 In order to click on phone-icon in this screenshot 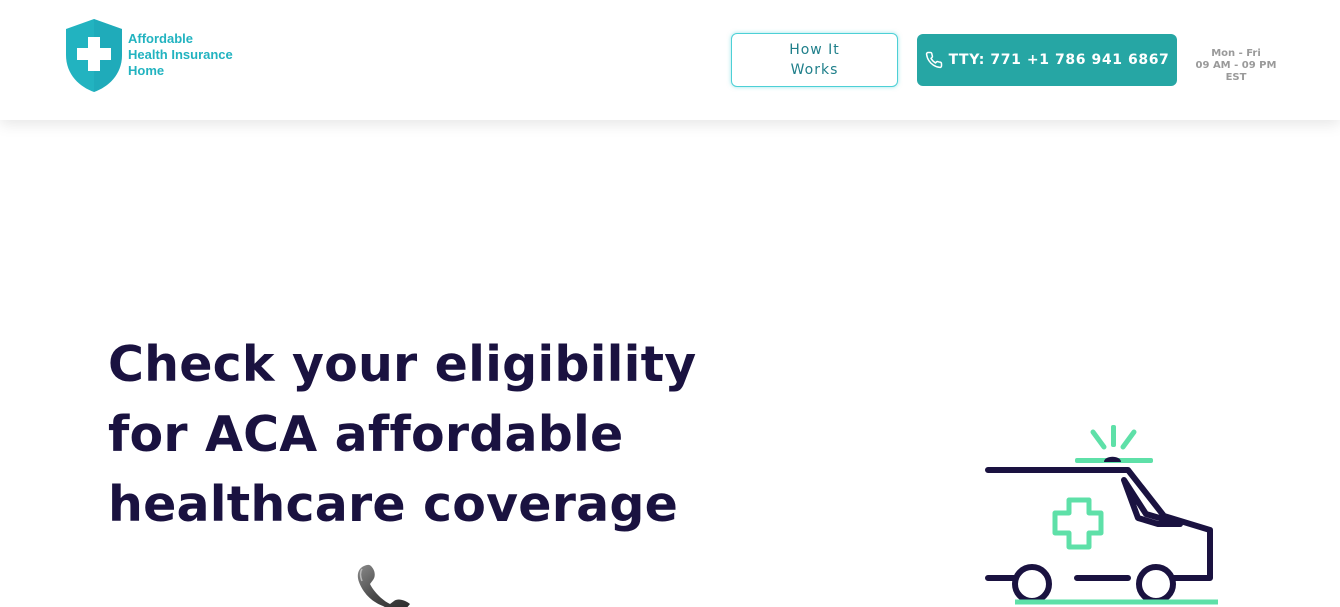, I will do `click(933, 60)`.